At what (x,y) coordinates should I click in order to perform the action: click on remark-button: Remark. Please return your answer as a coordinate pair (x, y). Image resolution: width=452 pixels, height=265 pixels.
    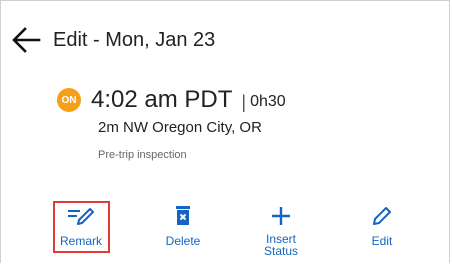
    Looking at the image, I should click on (81, 227).